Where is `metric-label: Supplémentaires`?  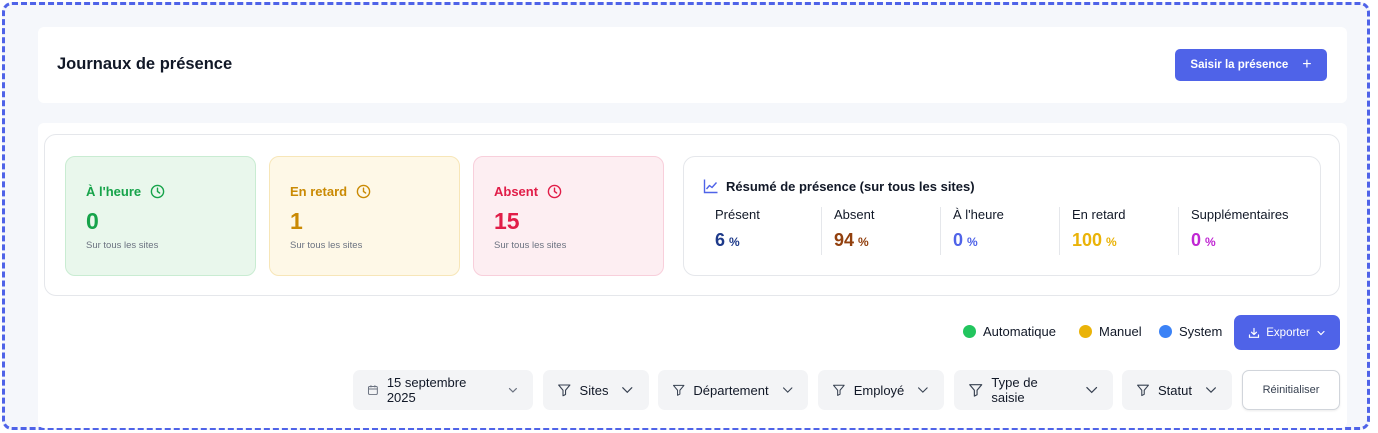 metric-label: Supplémentaires is located at coordinates (1240, 214).